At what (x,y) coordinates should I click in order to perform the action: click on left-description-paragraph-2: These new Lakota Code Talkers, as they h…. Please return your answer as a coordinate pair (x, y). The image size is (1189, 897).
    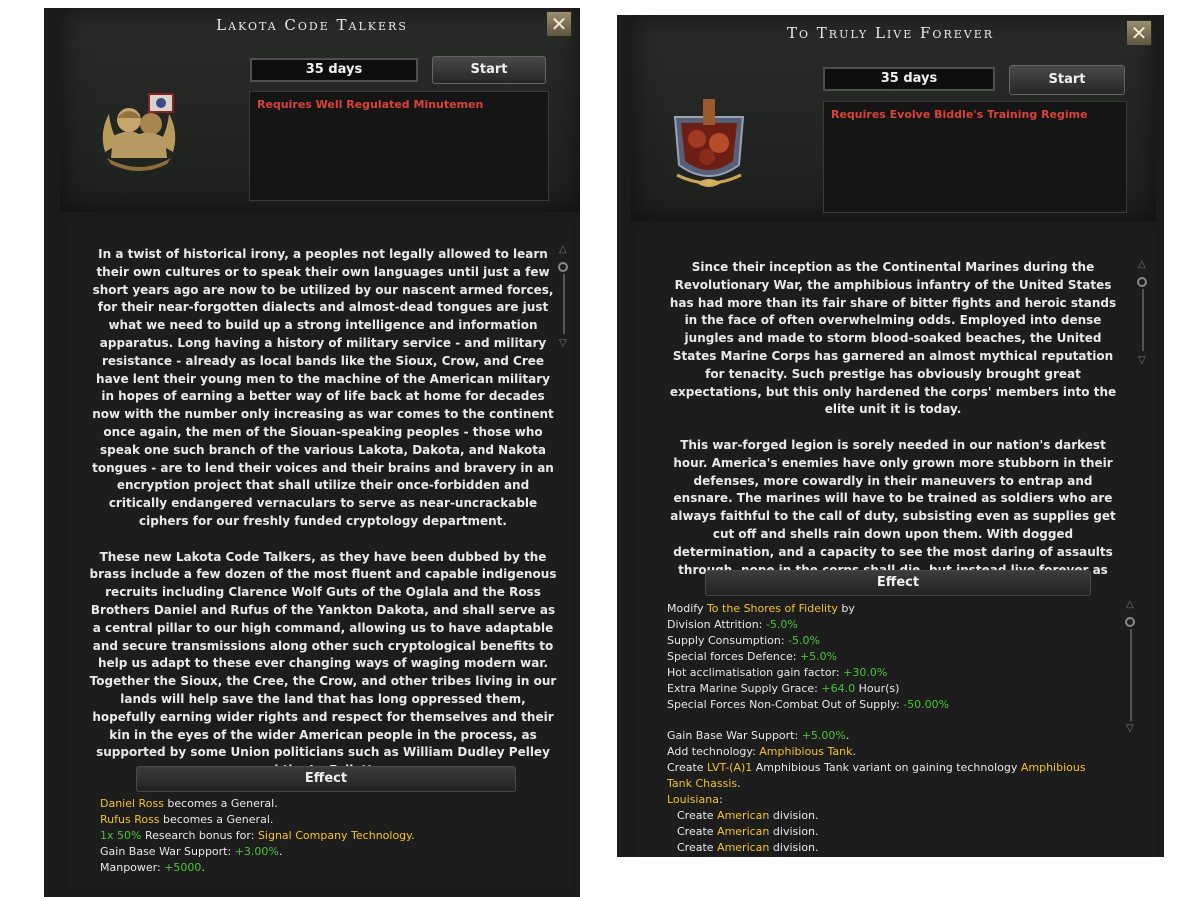
    Looking at the image, I should click on (323, 663).